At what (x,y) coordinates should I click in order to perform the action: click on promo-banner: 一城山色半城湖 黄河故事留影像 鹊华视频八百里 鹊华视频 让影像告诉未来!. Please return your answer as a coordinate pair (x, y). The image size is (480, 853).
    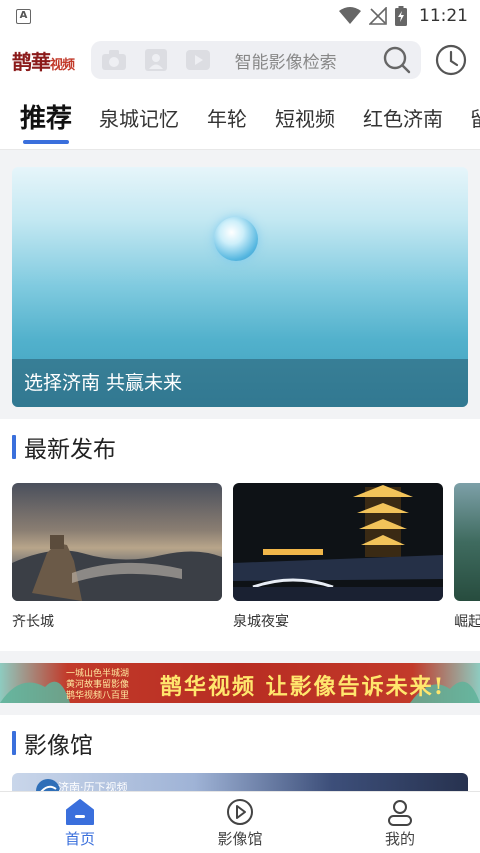
    Looking at the image, I should click on (240, 683).